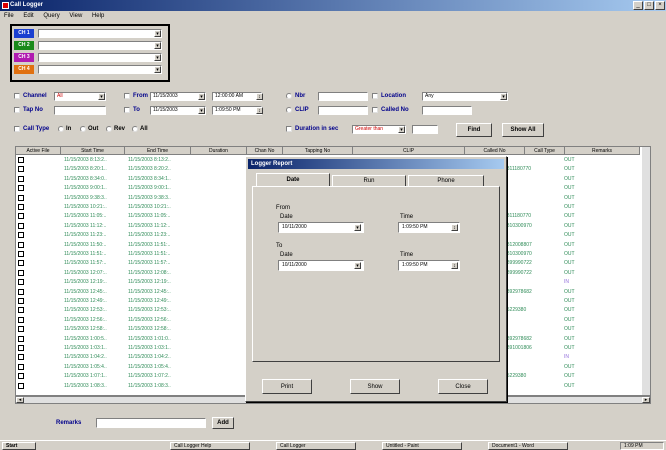 The width and height of the screenshot is (666, 450). Describe the element at coordinates (93, 151) in the screenshot. I see `col-header: Start Time` at that location.